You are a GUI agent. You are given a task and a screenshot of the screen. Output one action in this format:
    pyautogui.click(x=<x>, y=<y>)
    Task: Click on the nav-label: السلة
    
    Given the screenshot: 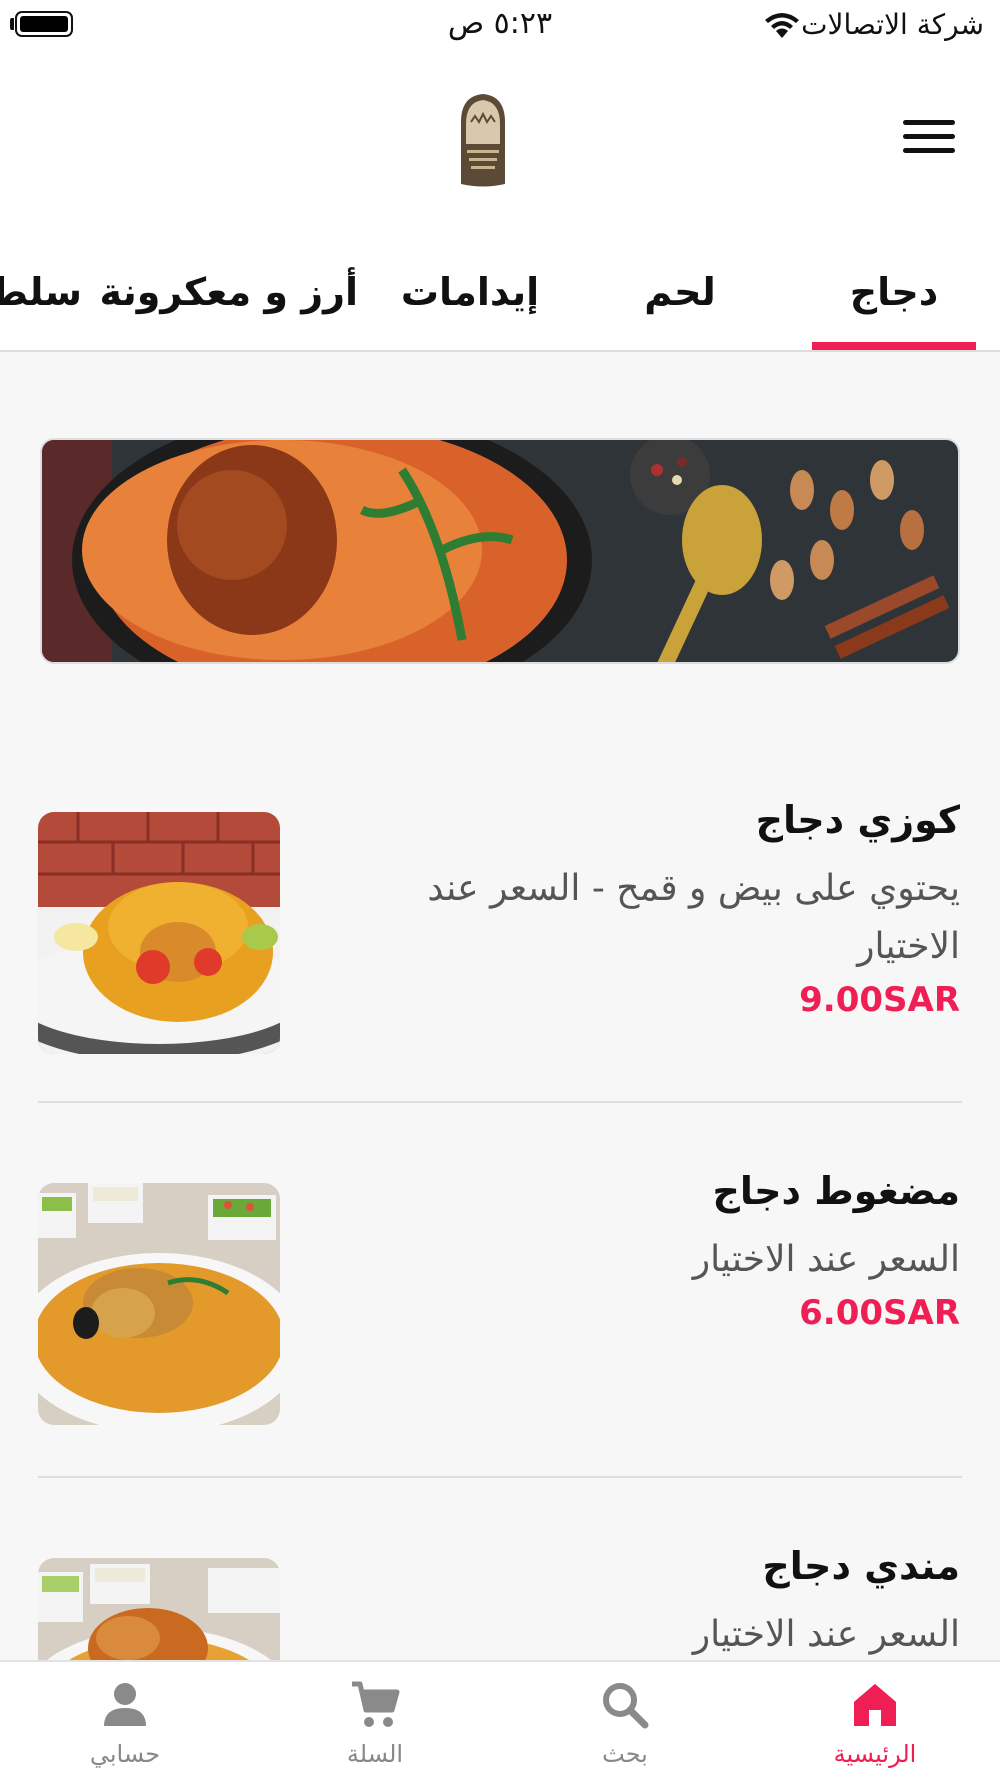 What is the action you would take?
    pyautogui.click(x=375, y=1754)
    